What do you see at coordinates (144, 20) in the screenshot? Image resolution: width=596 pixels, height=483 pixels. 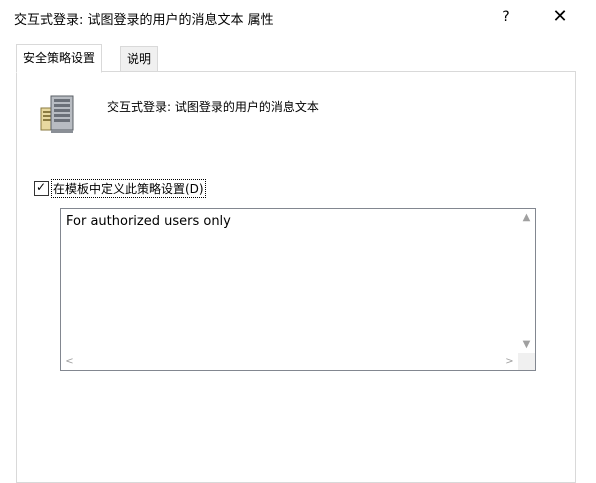 I see `window-title: 交互式登录: 试图登录的用户的消息文本 属性` at bounding box center [144, 20].